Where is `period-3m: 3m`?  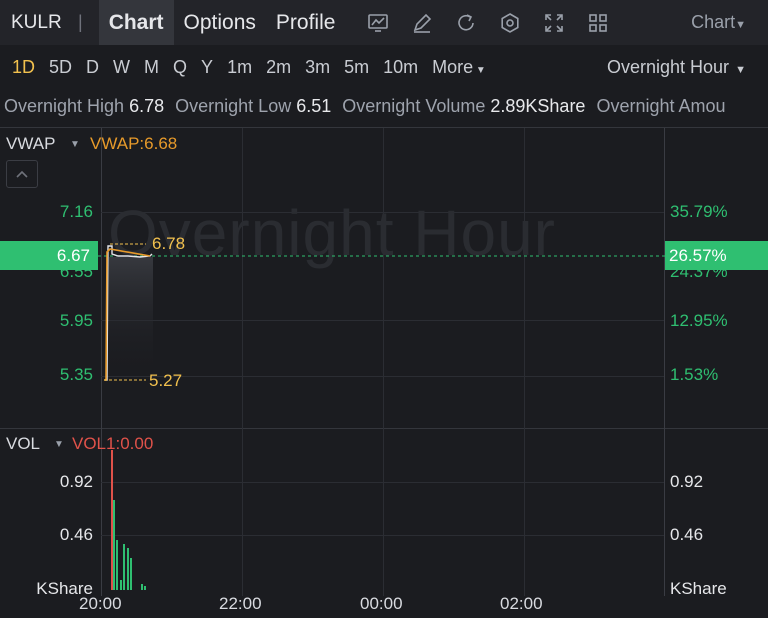
period-3m: 3m is located at coordinates (317, 67).